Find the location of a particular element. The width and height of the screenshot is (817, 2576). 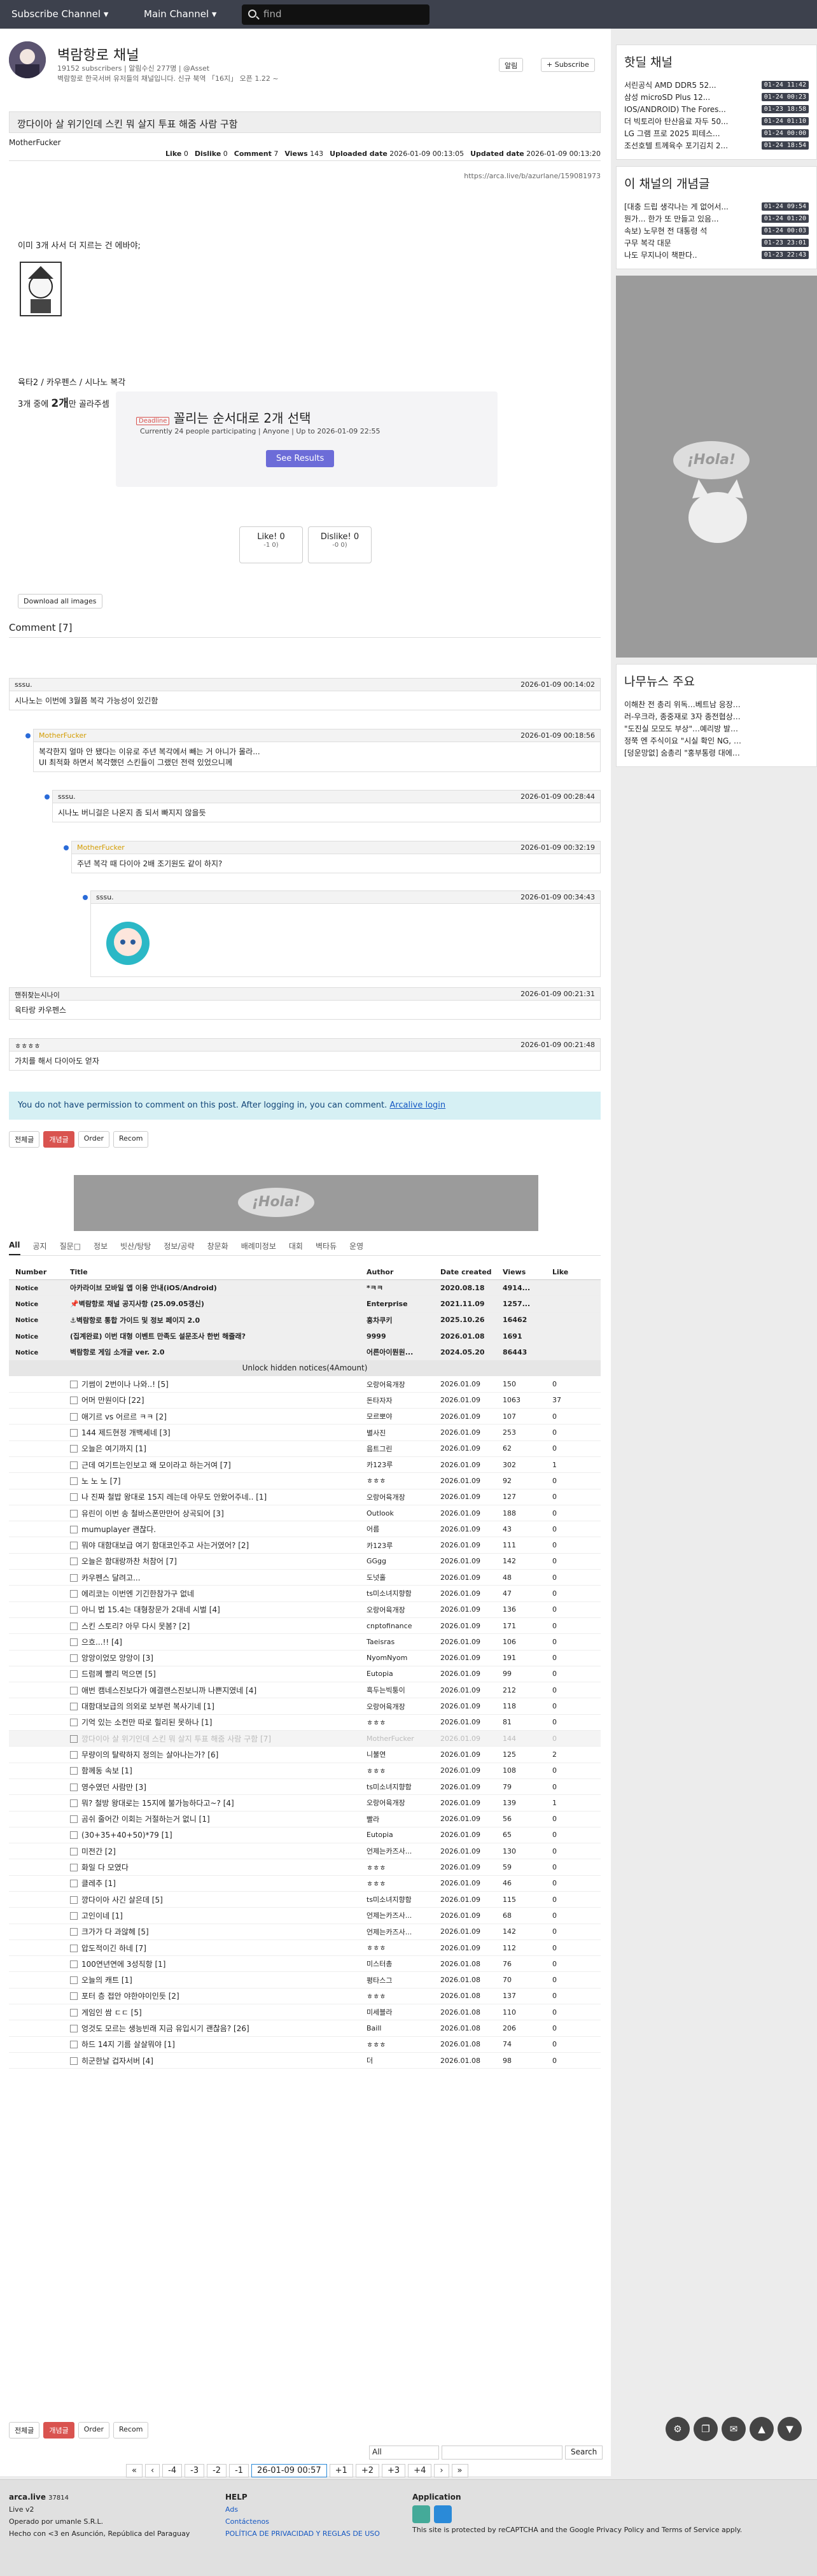

category-tab: All is located at coordinates (15, 1248).